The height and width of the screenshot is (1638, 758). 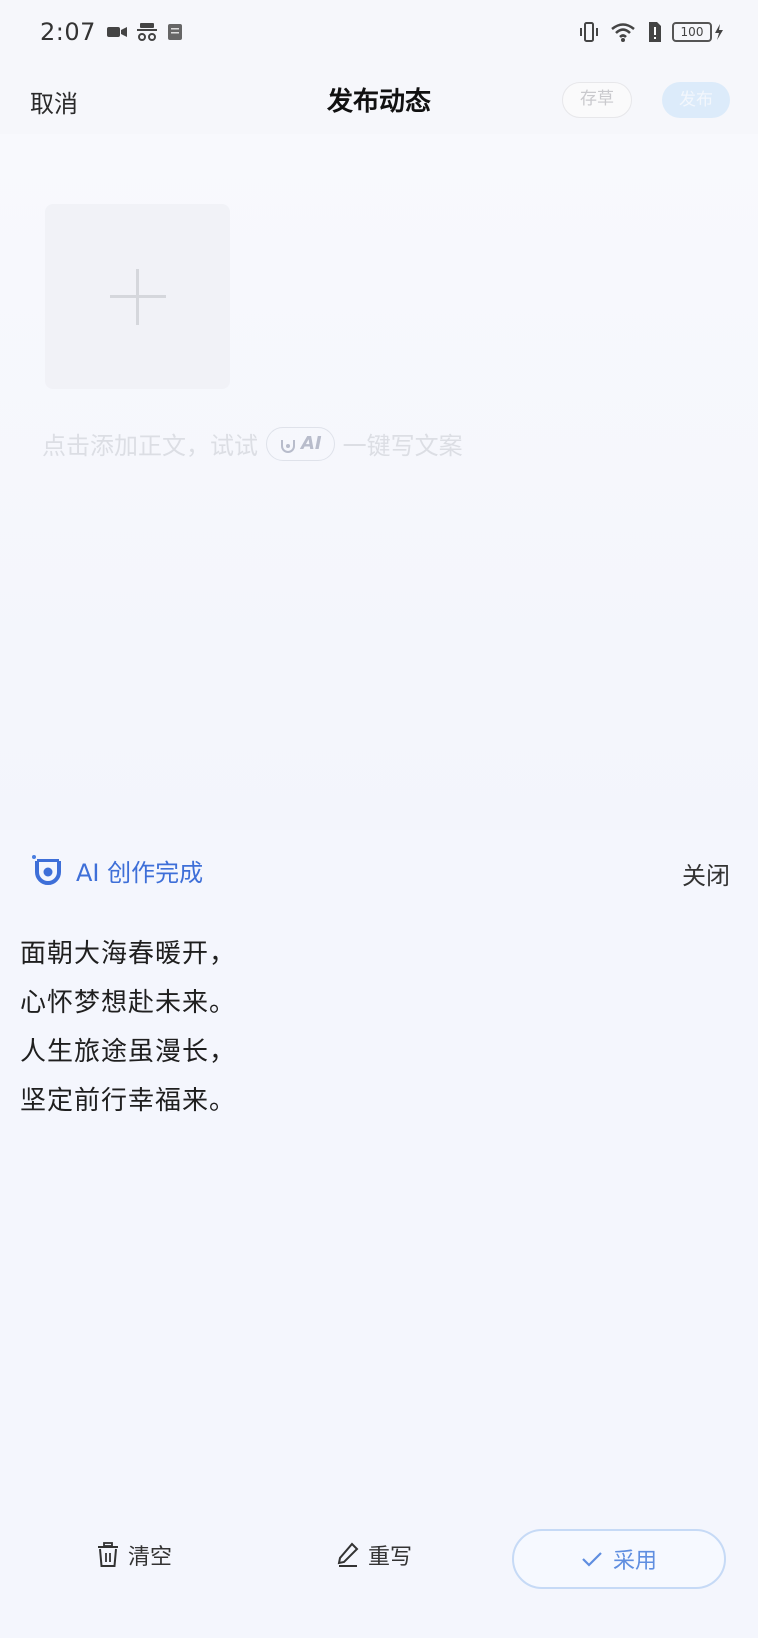 I want to click on pen-icon, so click(x=348, y=1554).